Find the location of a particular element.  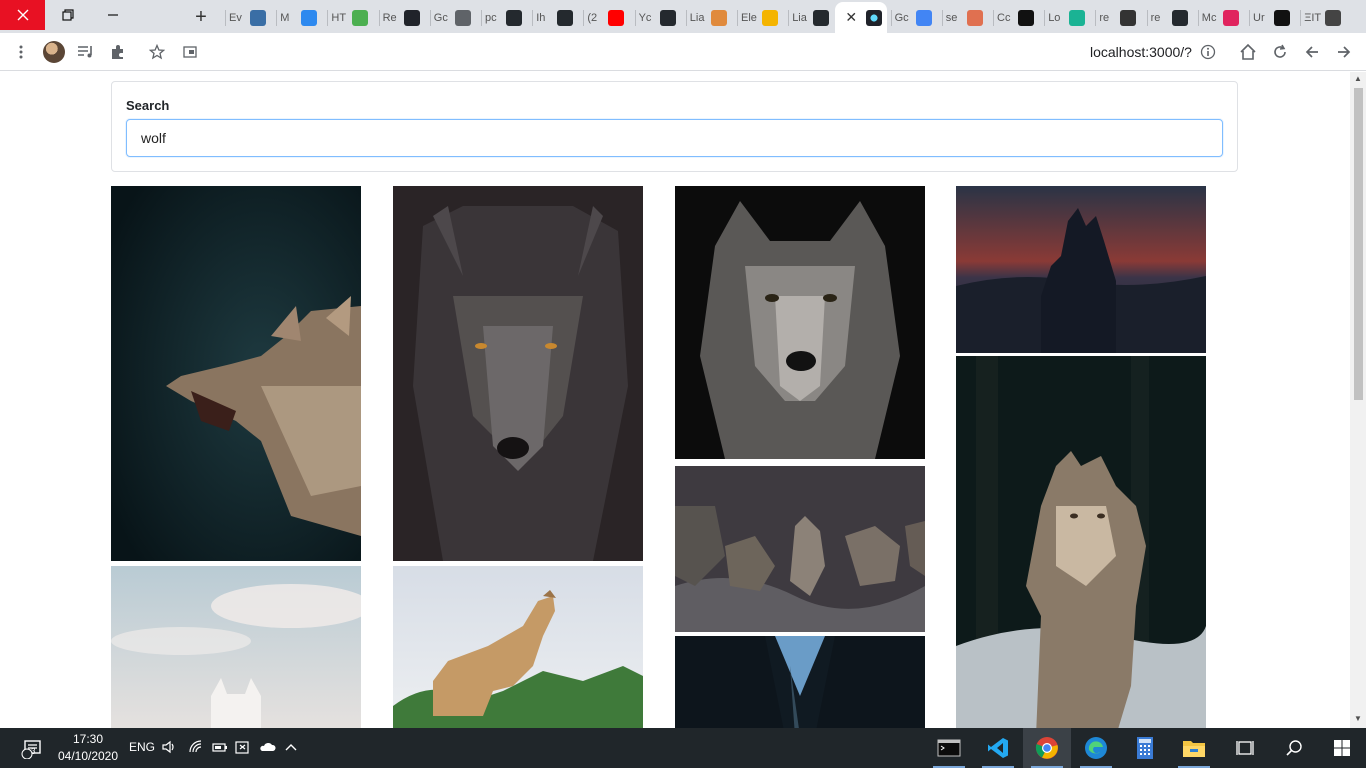

media-control-button is located at coordinates (86, 52).